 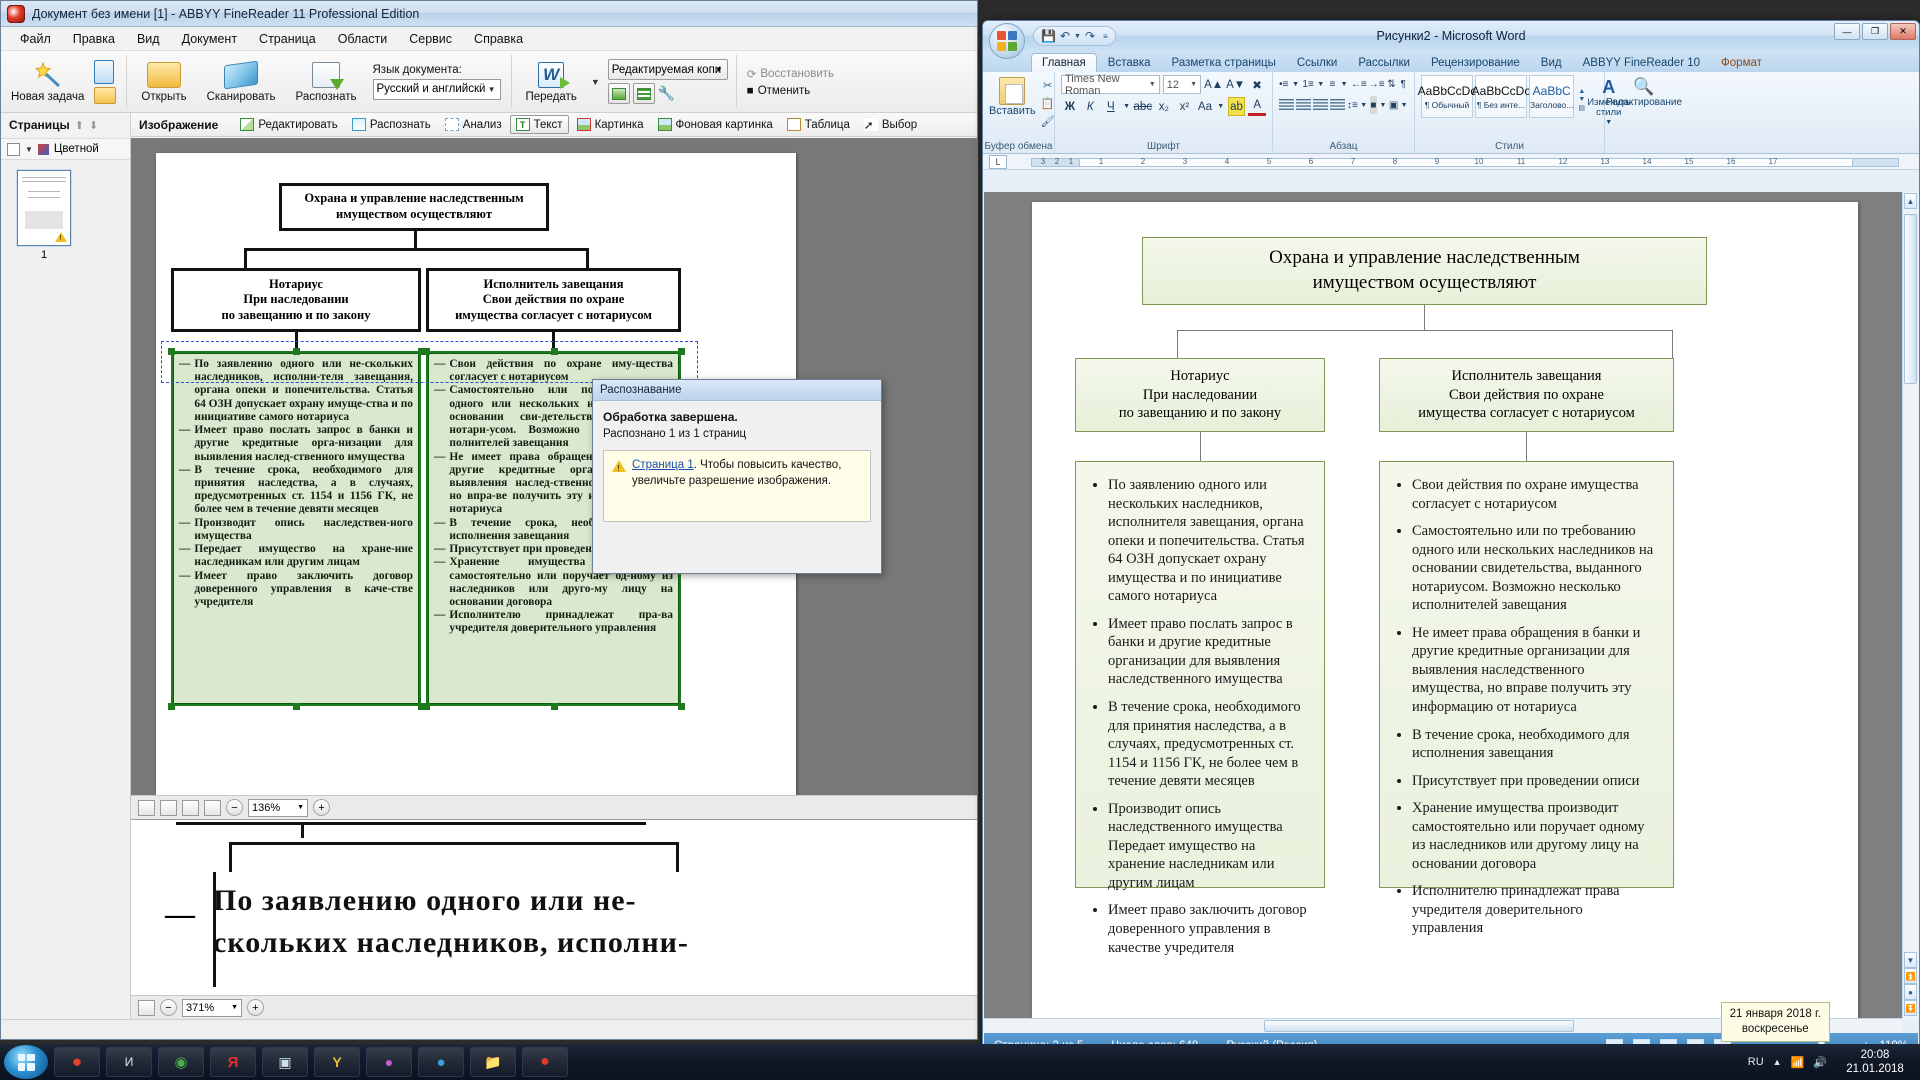 I want to click on menu-areas: Области, so click(x=363, y=39).